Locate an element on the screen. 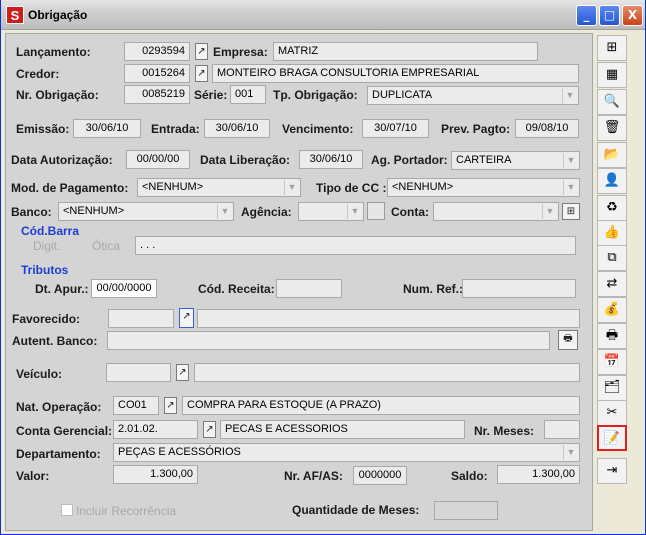 The image size is (646, 535). otica-option: Ótica is located at coordinates (106, 246).